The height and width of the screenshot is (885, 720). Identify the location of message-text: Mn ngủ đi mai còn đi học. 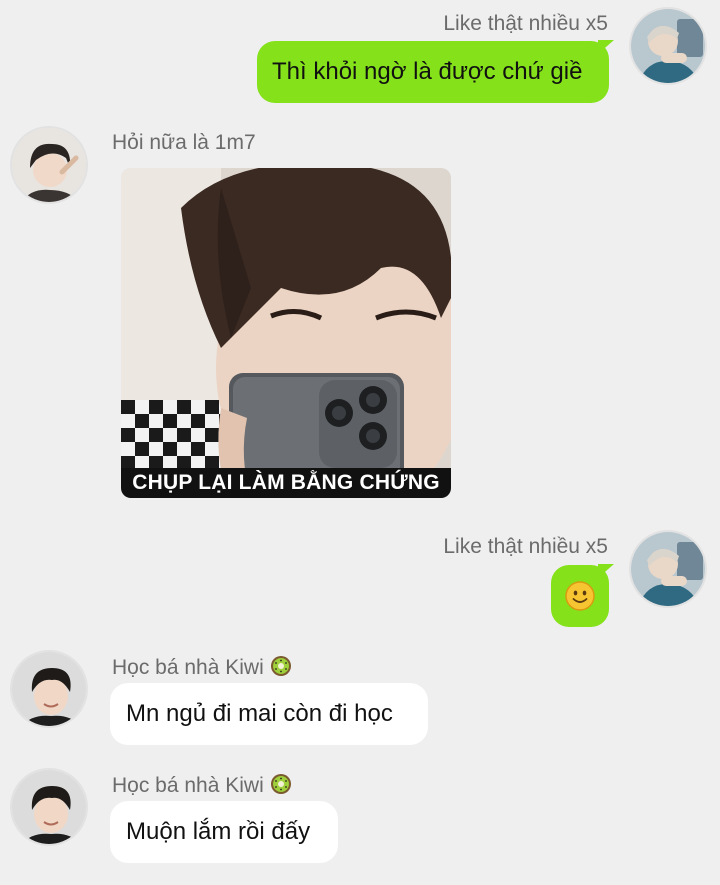
(259, 713).